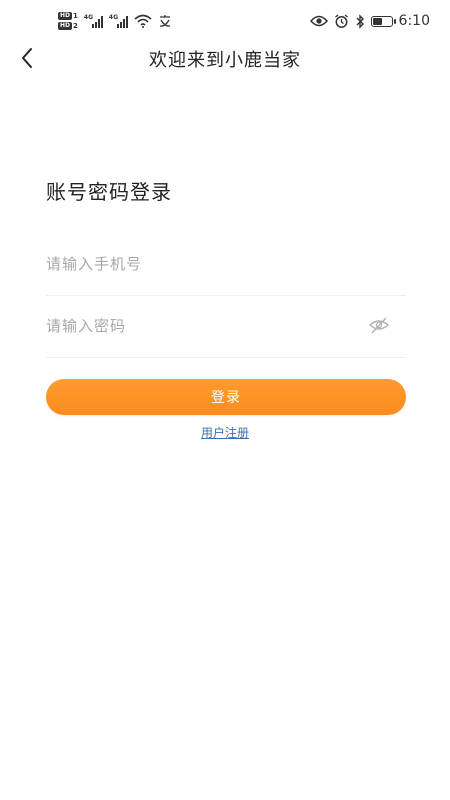 The width and height of the screenshot is (450, 800). What do you see at coordinates (383, 21) in the screenshot?
I see `battery-icon` at bounding box center [383, 21].